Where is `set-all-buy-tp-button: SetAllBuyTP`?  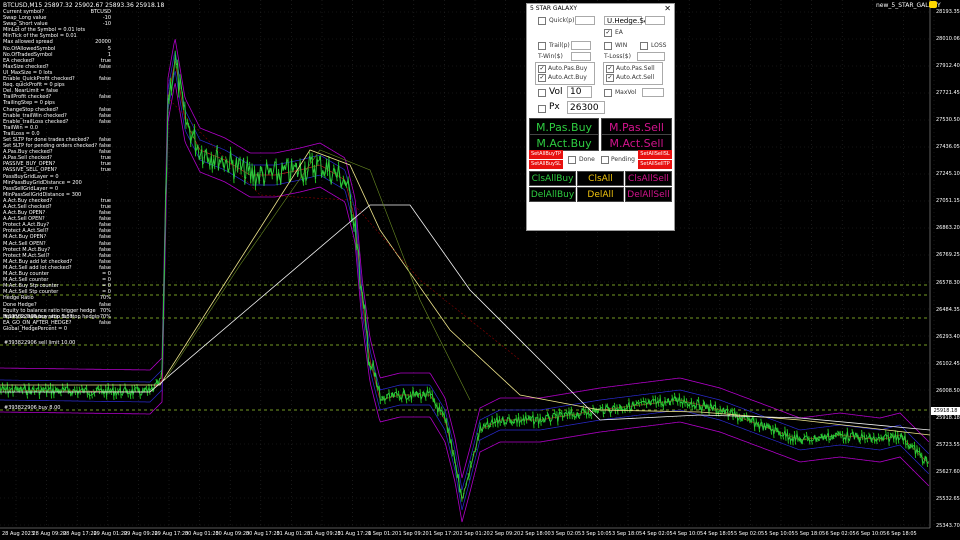
set-all-buy-tp-button: SetAllBuyTP is located at coordinates (546, 154).